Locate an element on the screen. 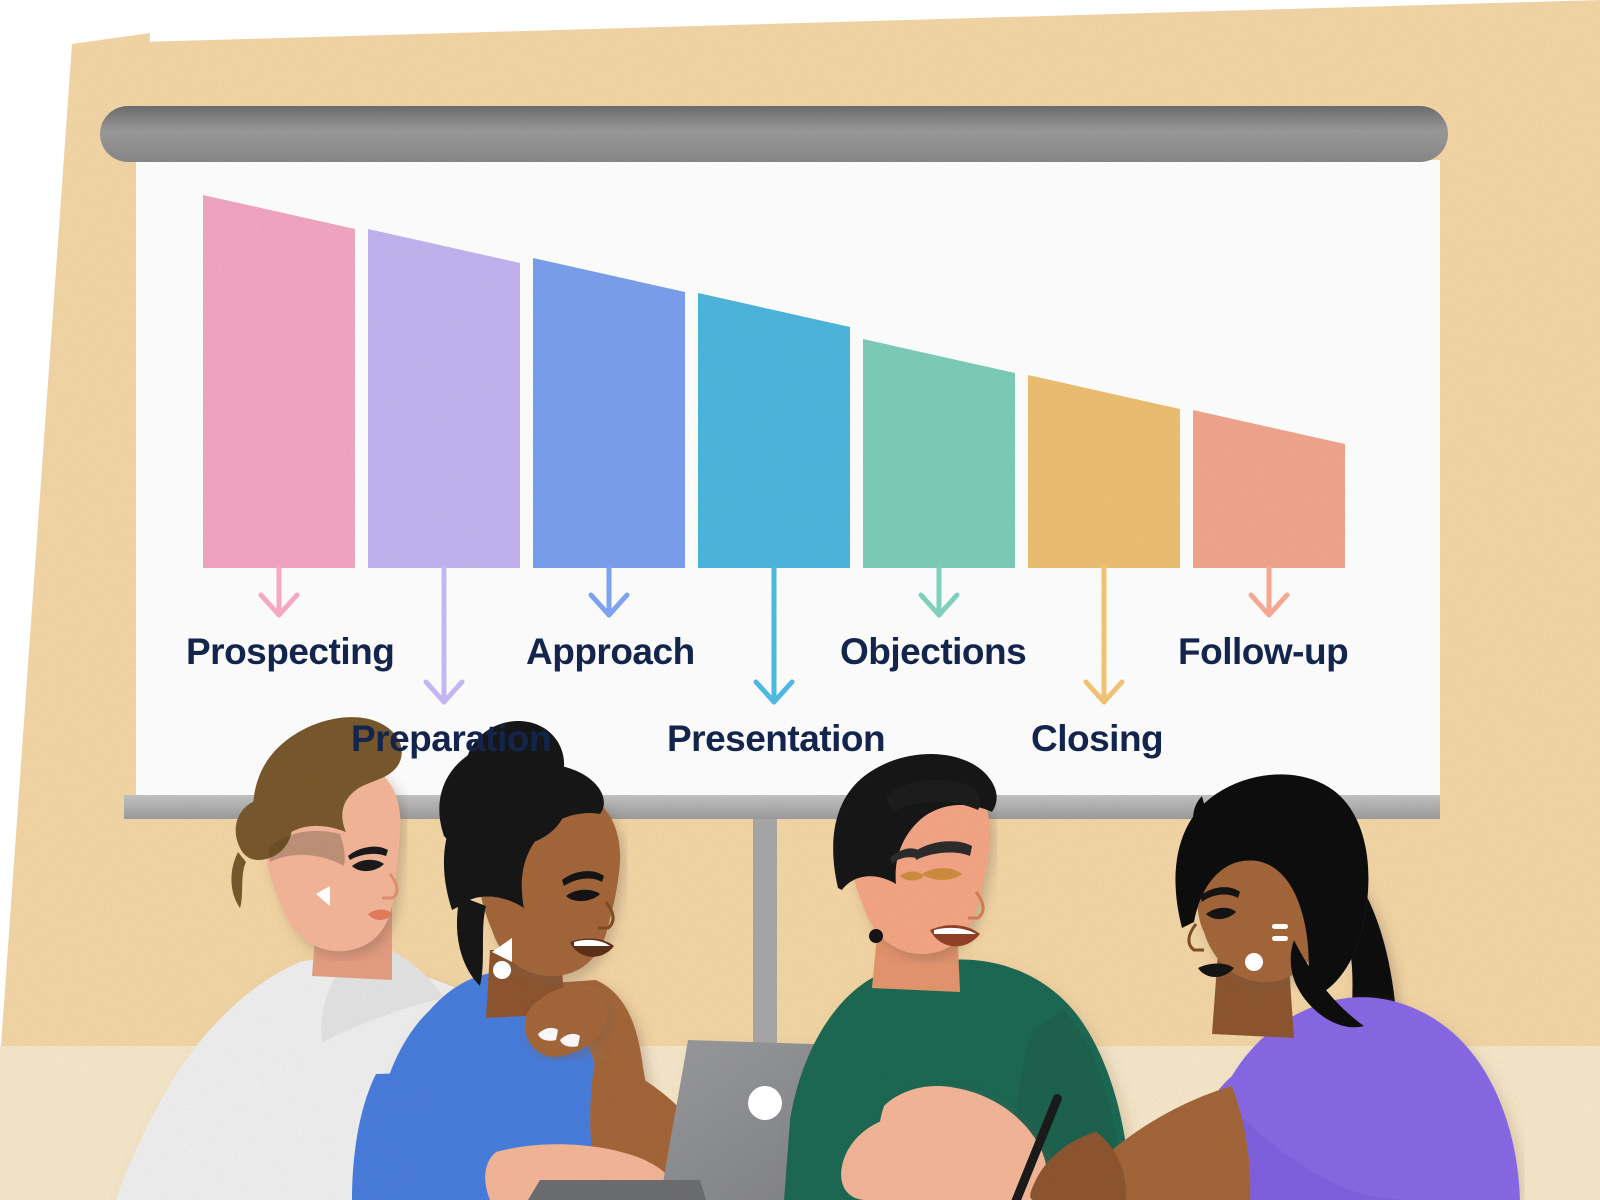 The height and width of the screenshot is (1200, 1600). funnel-bar-closing is located at coordinates (1104, 471).